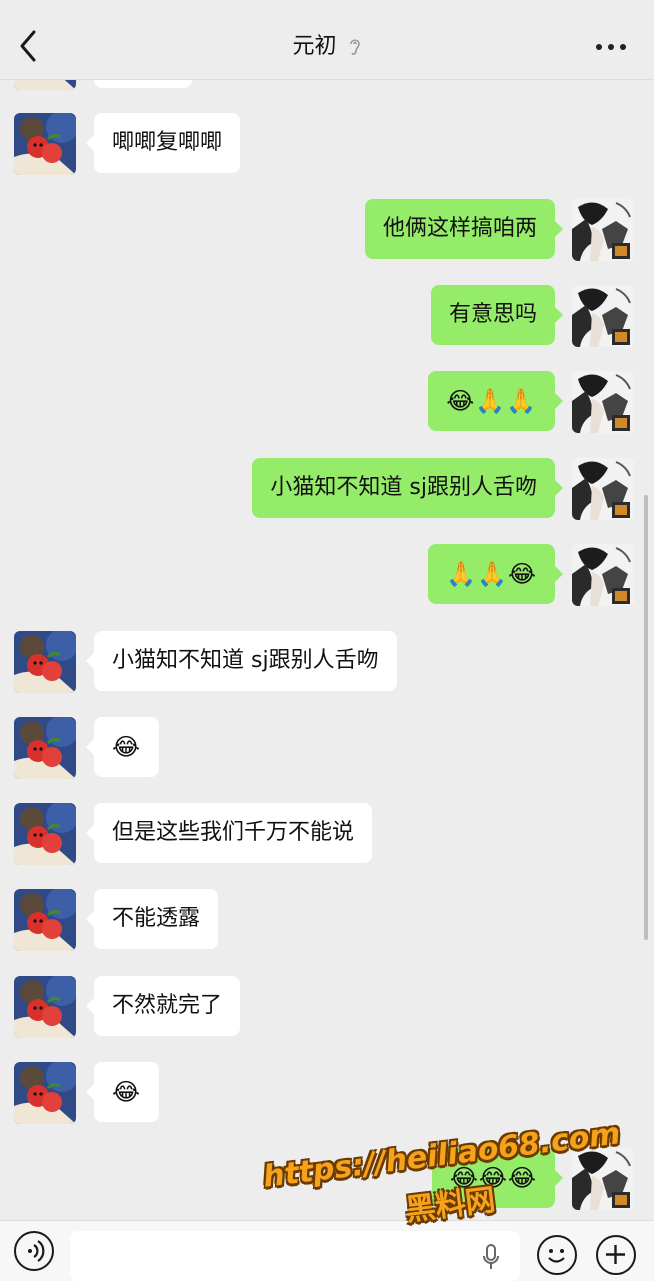  What do you see at coordinates (327, 402) in the screenshot?
I see `sent-message: 😂🙏🙏` at bounding box center [327, 402].